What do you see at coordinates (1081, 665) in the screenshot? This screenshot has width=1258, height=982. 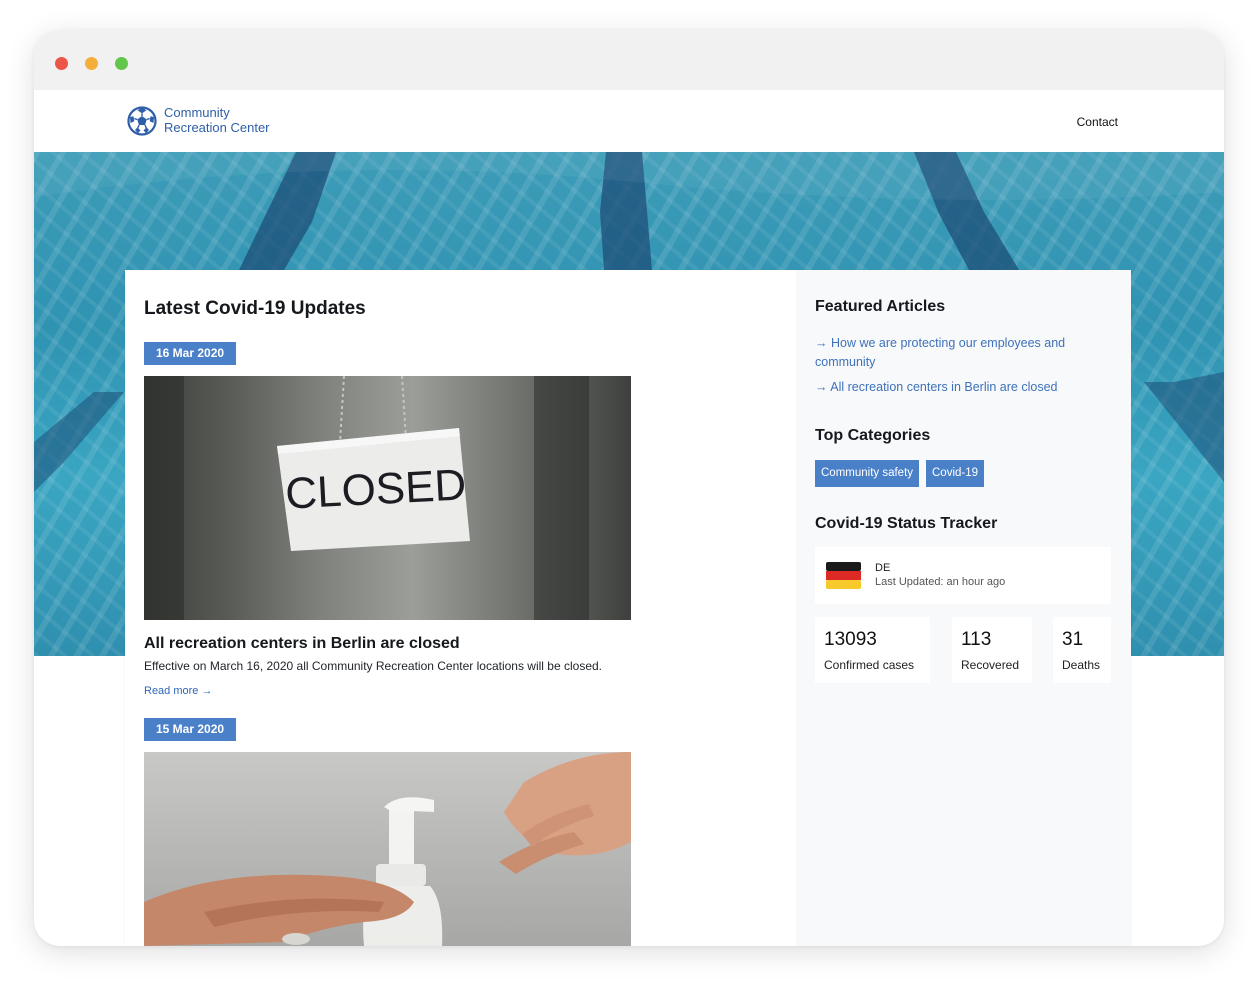 I see `stat-label: Deaths` at bounding box center [1081, 665].